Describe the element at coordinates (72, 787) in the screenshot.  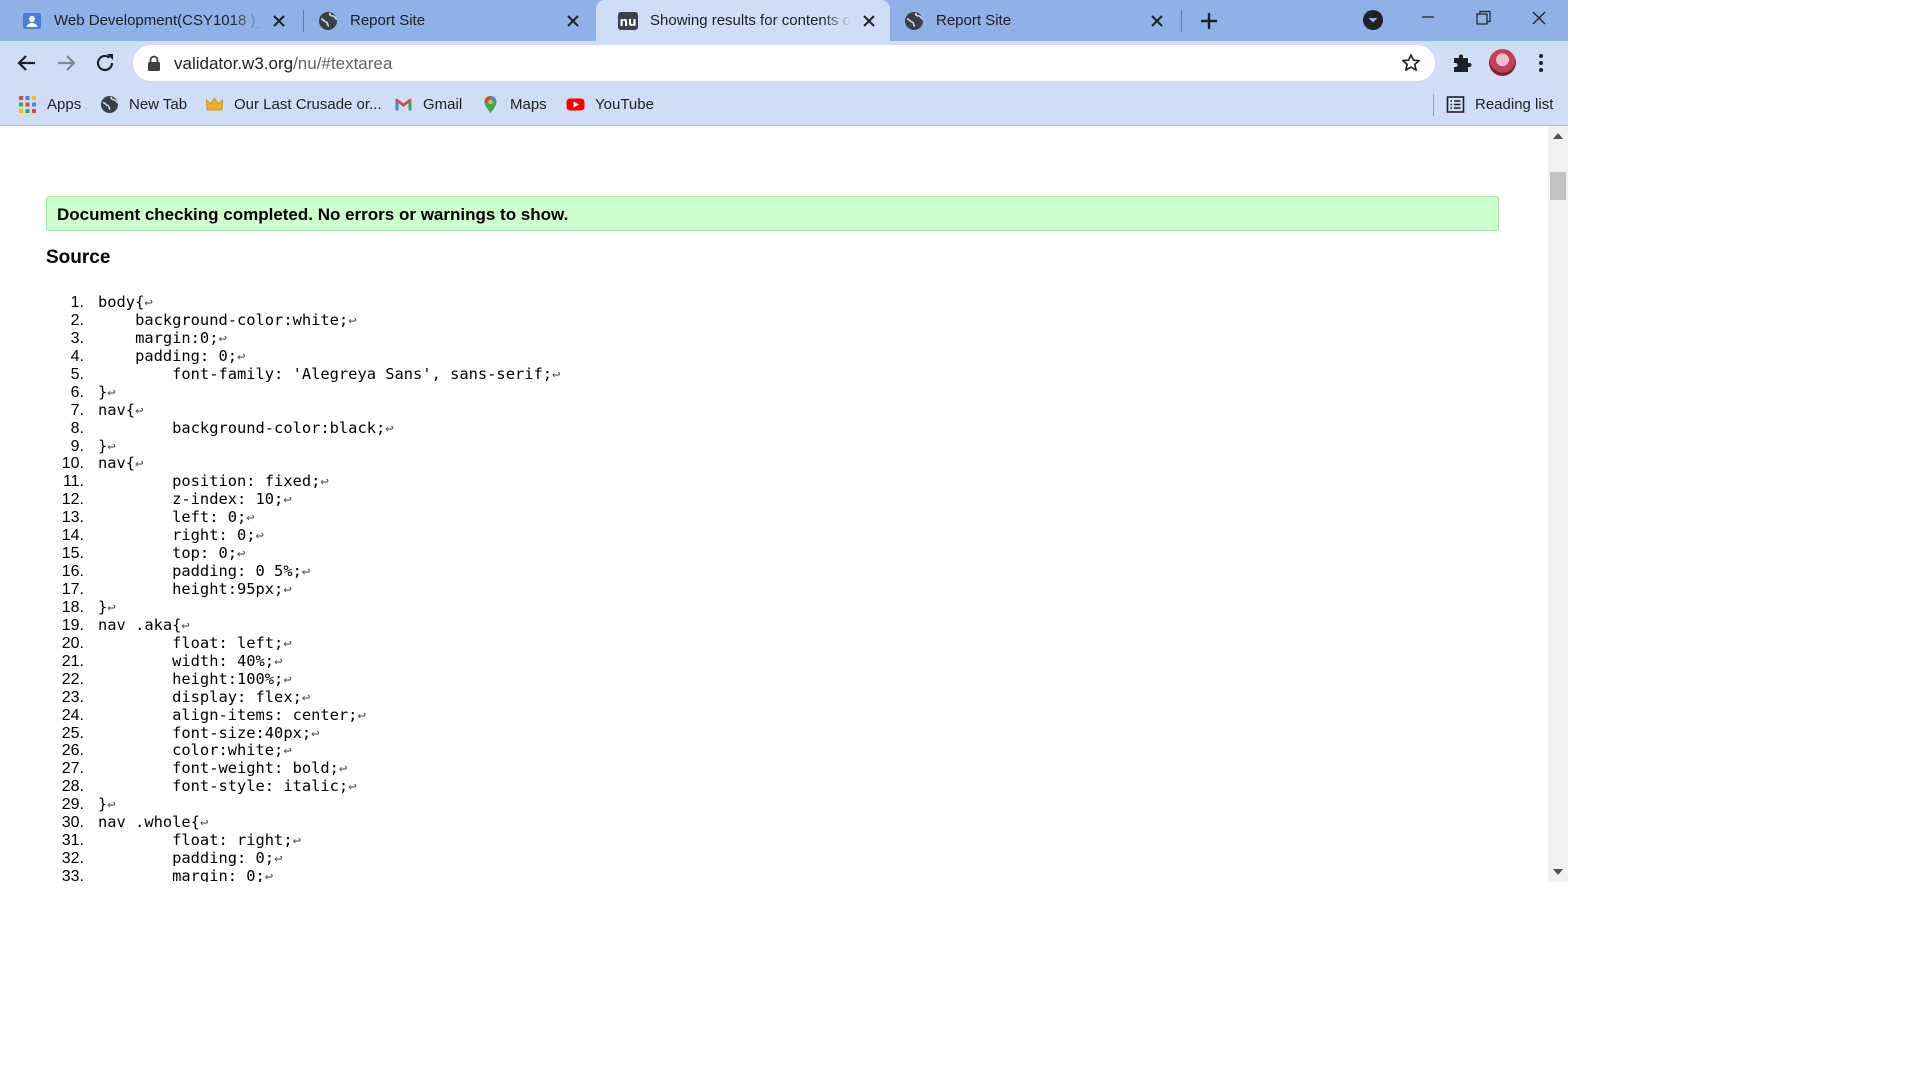
I see `line-number: 28.` at that location.